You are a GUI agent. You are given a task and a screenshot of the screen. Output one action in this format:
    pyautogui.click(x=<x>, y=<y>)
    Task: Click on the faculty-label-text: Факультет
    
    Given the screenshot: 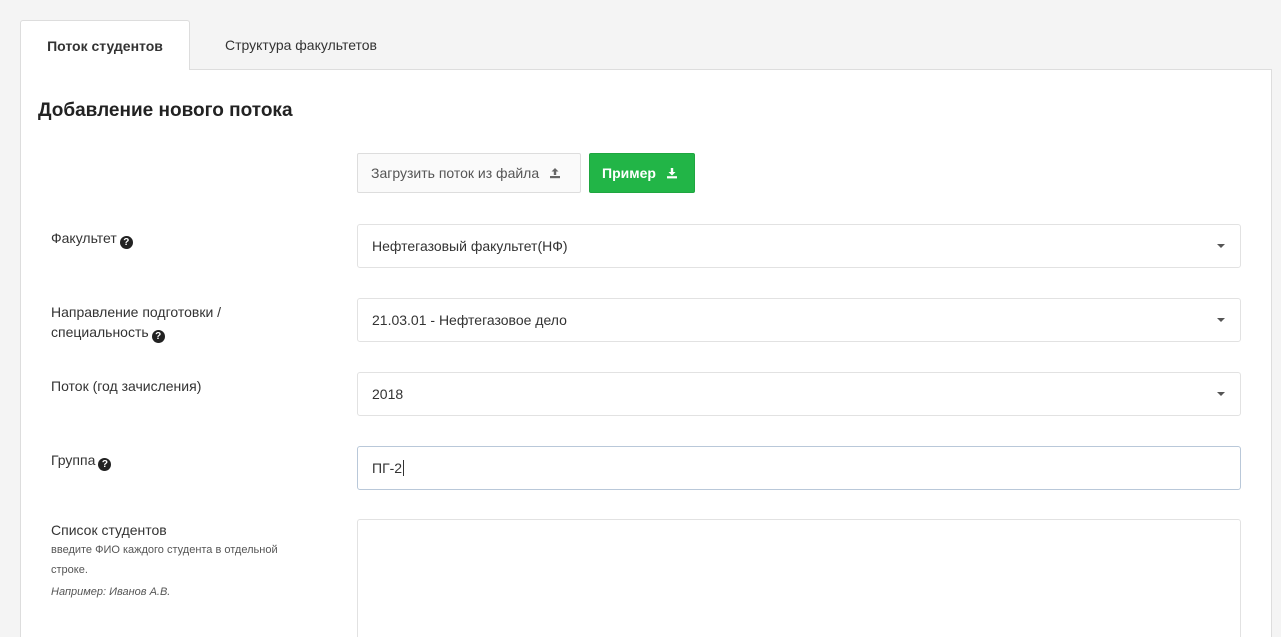 What is the action you would take?
    pyautogui.click(x=84, y=238)
    